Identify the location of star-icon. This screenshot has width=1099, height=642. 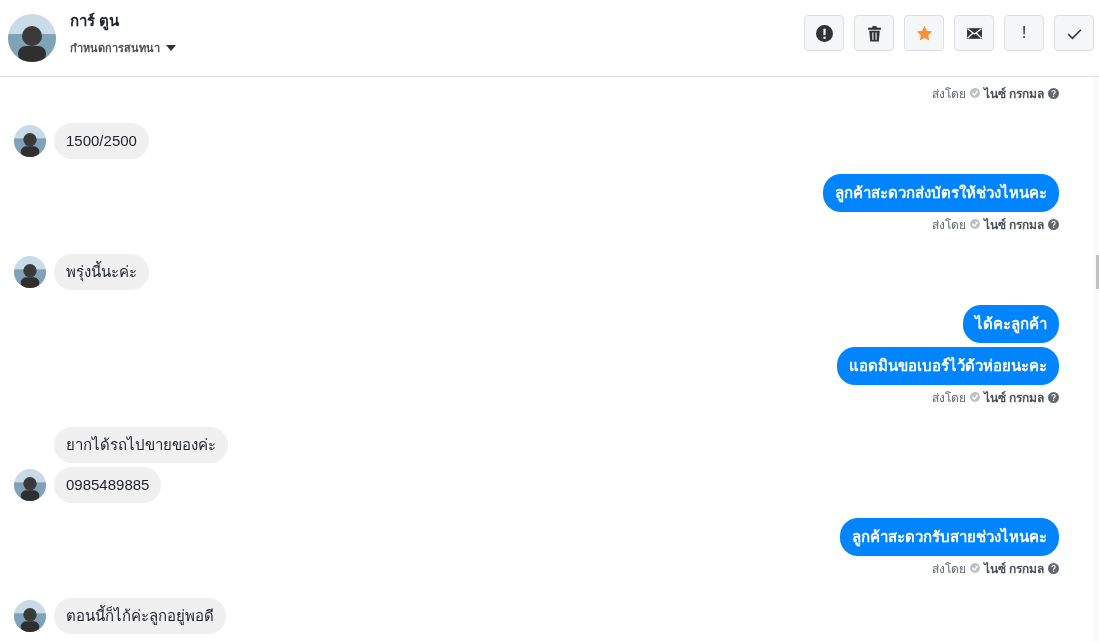
(924, 33).